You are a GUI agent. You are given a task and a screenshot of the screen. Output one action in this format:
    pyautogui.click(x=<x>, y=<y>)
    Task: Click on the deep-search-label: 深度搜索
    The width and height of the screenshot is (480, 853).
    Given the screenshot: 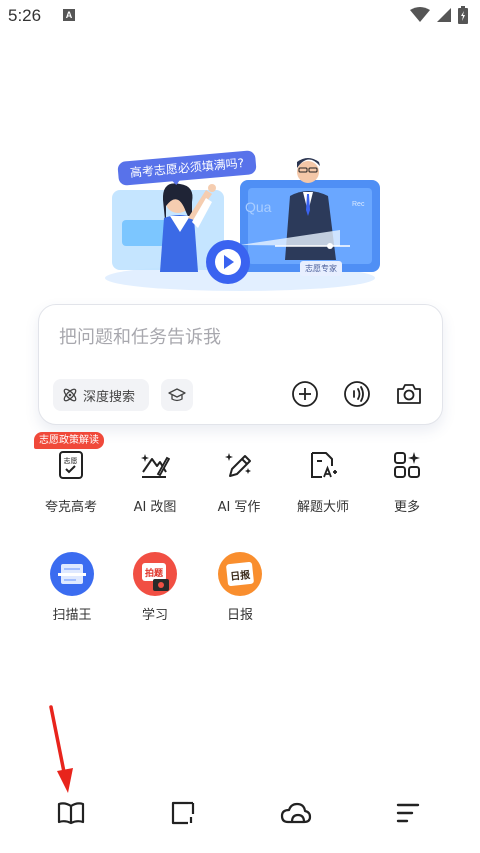 What is the action you would take?
    pyautogui.click(x=109, y=397)
    